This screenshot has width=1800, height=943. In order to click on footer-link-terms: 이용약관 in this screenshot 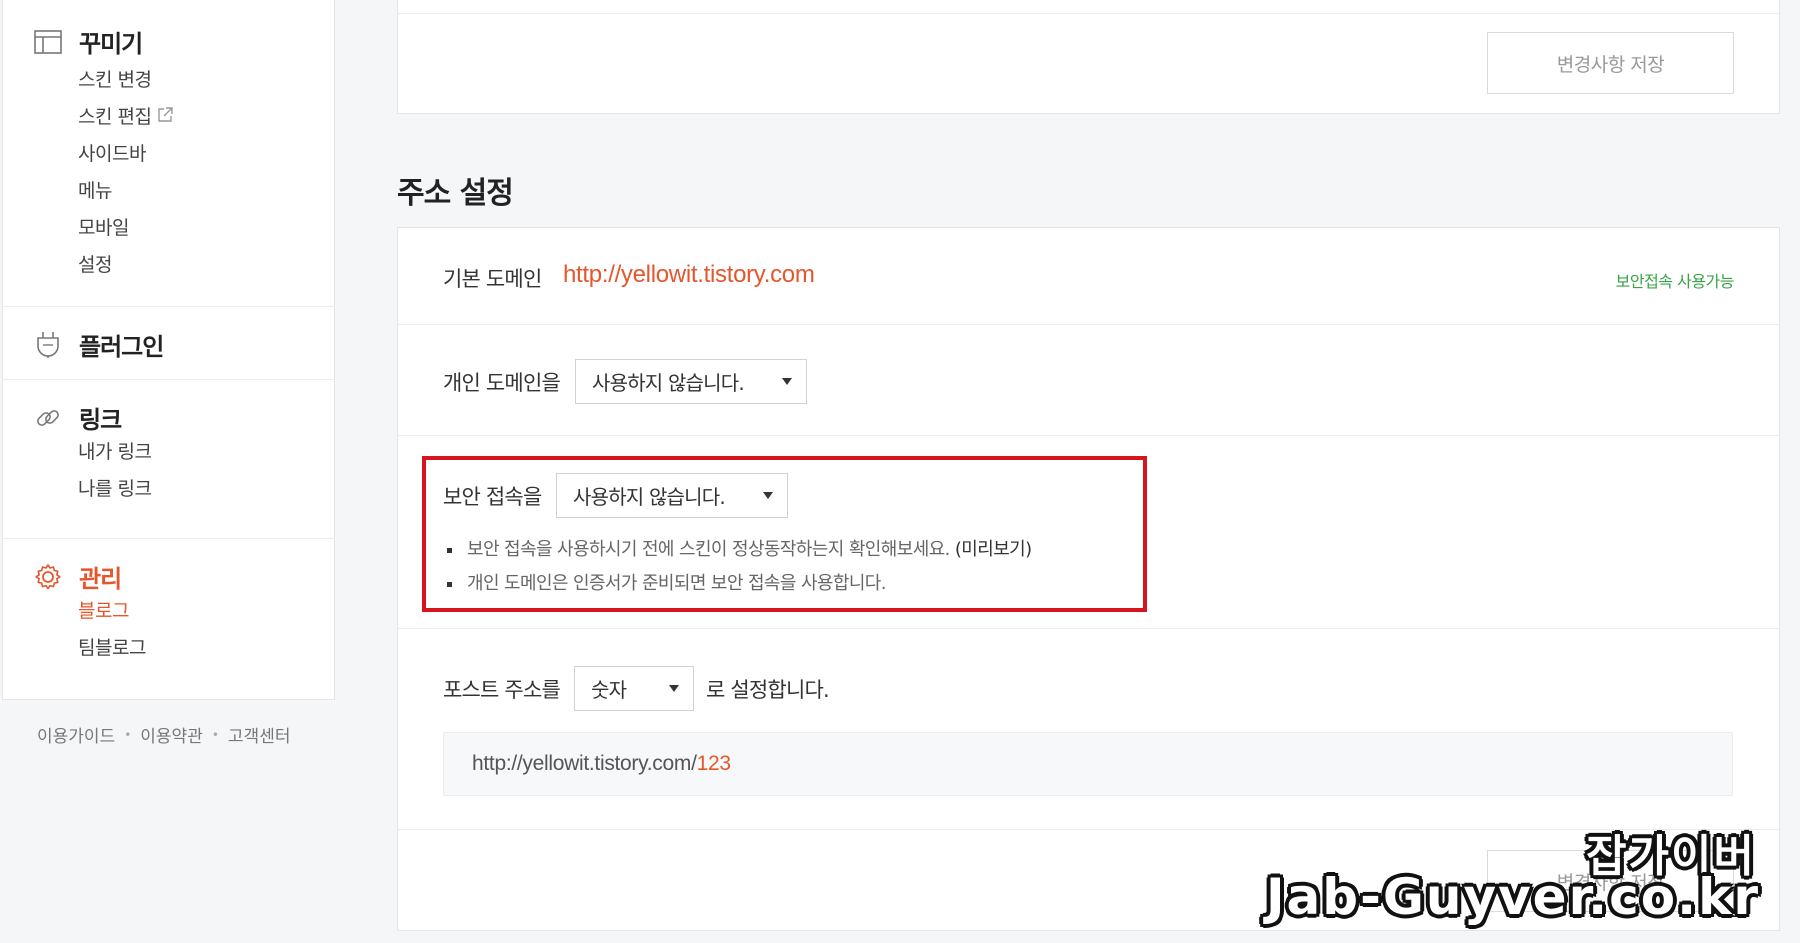, I will do `click(171, 734)`.